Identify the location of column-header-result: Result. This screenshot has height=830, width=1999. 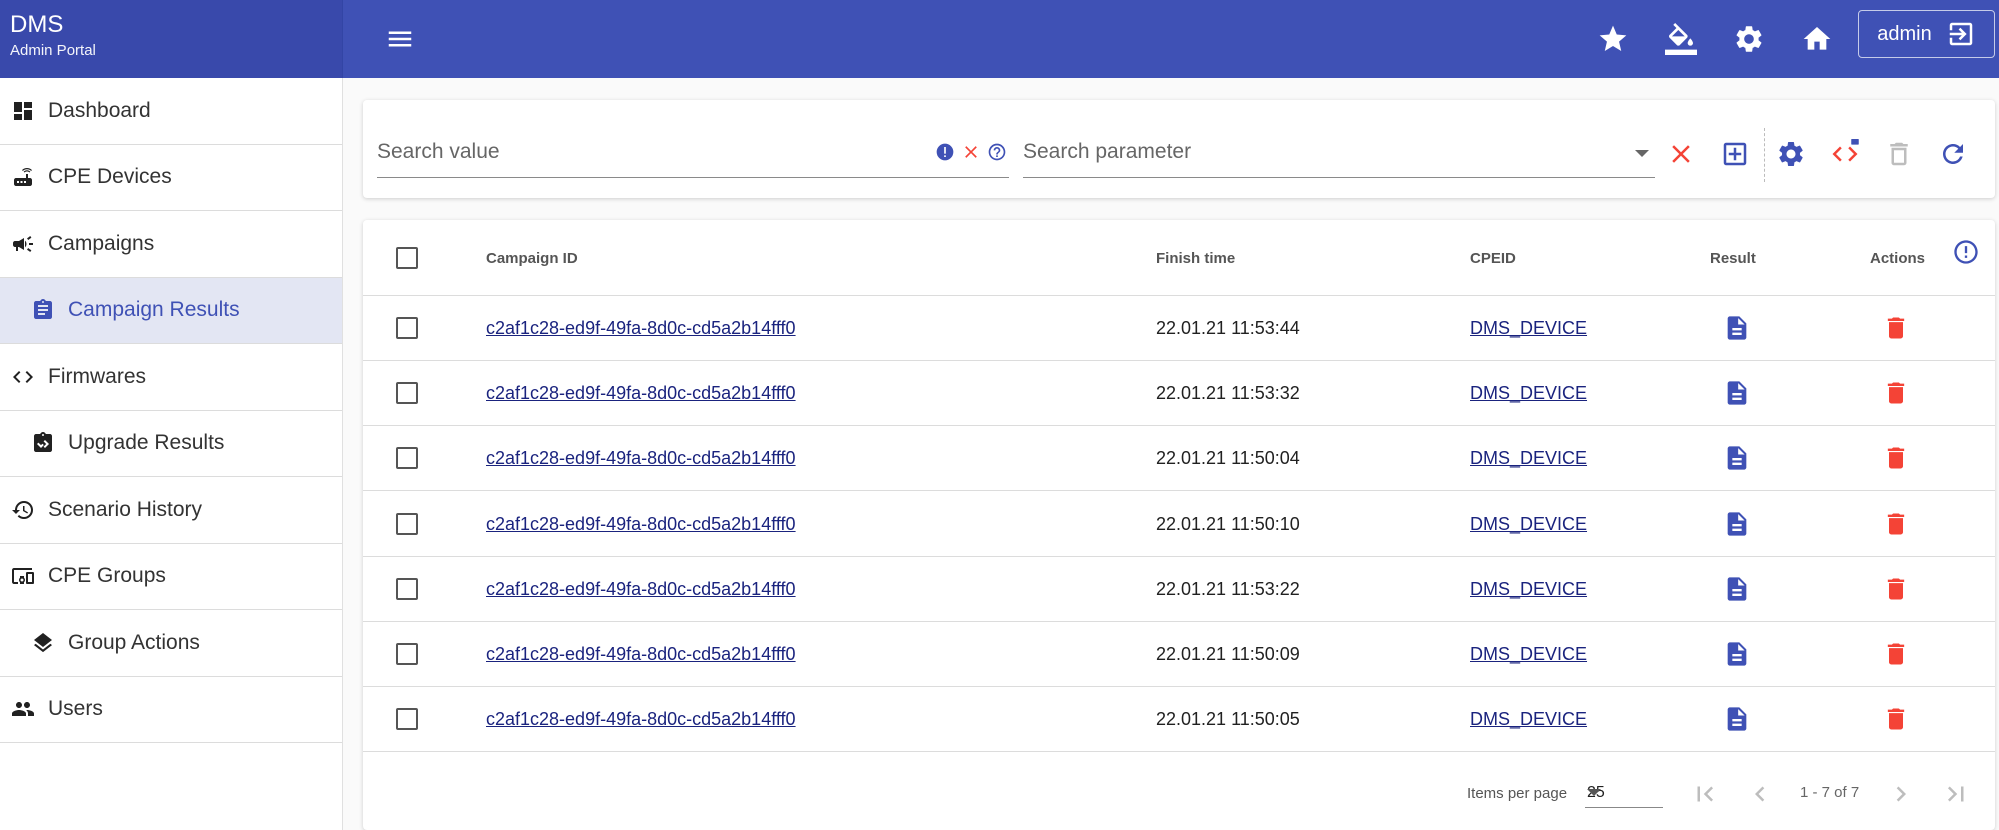
(1733, 258).